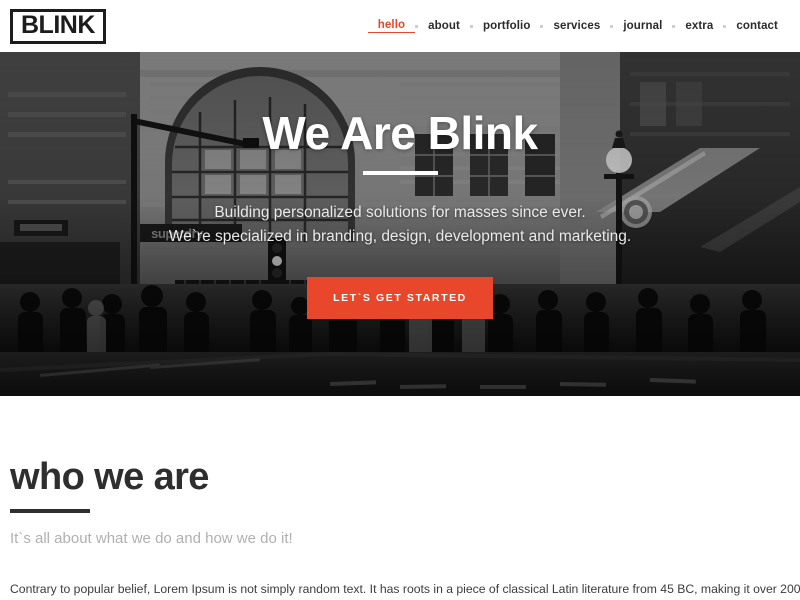 The image size is (800, 600). Describe the element at coordinates (444, 26) in the screenshot. I see `nav-item-about: about` at that location.